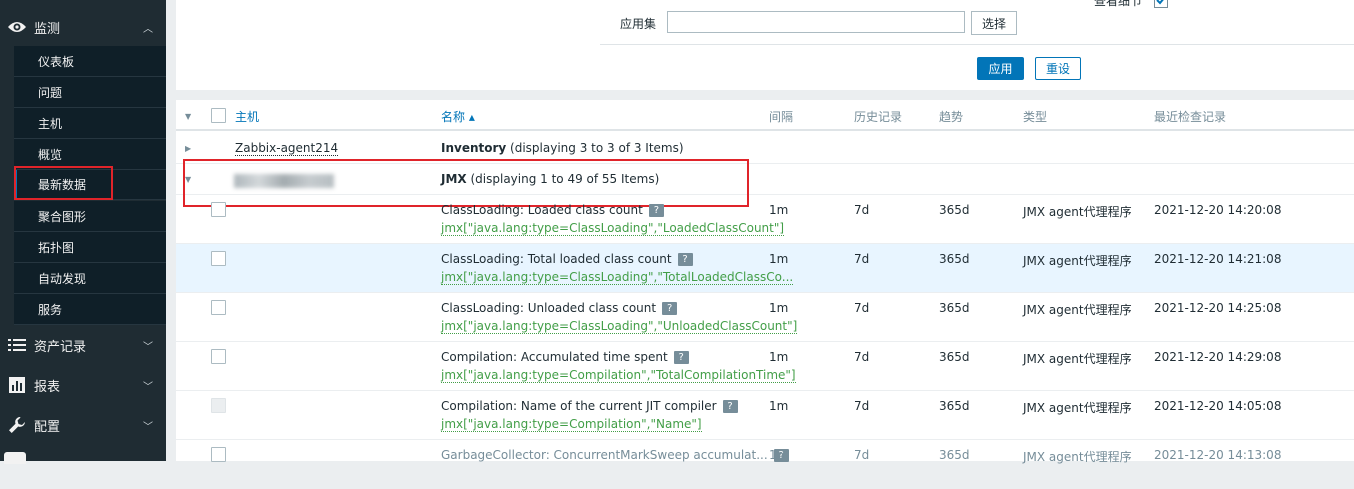 This screenshot has width=1354, height=489. I want to click on group-title: Inventory (displaying 3 to 3 of 3 Items), so click(562, 148).